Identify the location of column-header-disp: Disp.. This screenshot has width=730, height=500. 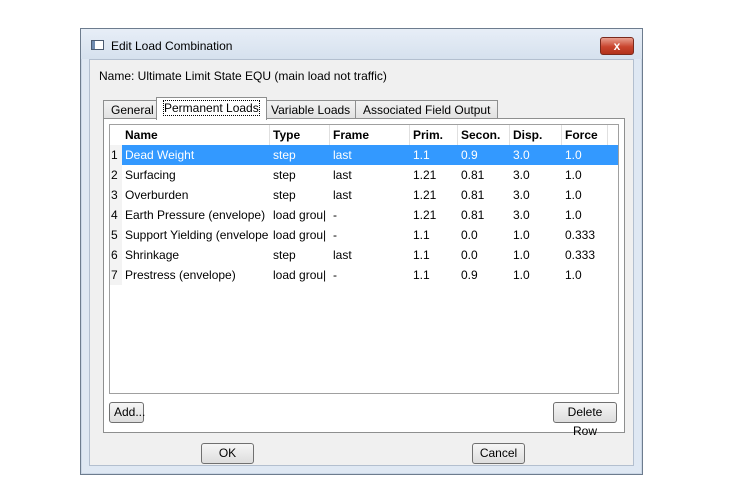
(536, 135).